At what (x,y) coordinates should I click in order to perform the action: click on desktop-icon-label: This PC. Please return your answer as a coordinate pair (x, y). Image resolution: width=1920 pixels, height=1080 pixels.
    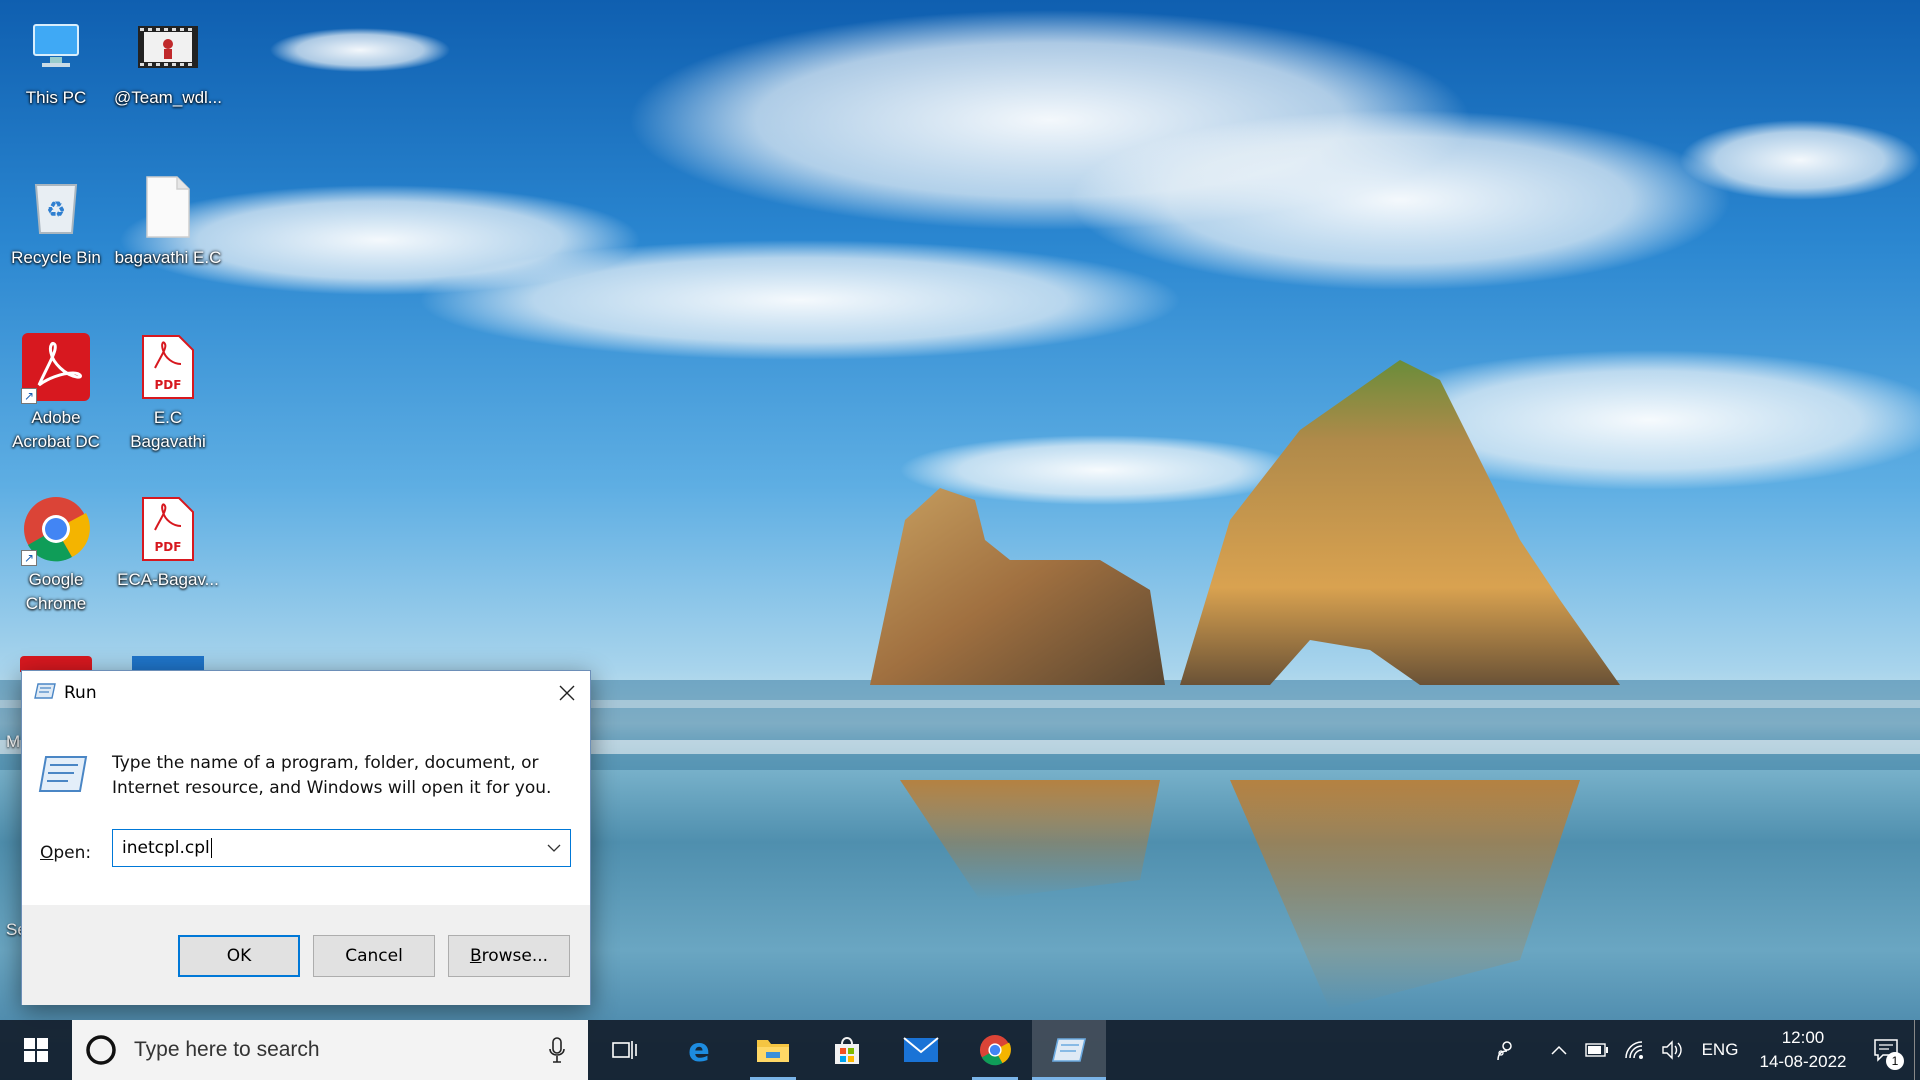
    Looking at the image, I should click on (56, 97).